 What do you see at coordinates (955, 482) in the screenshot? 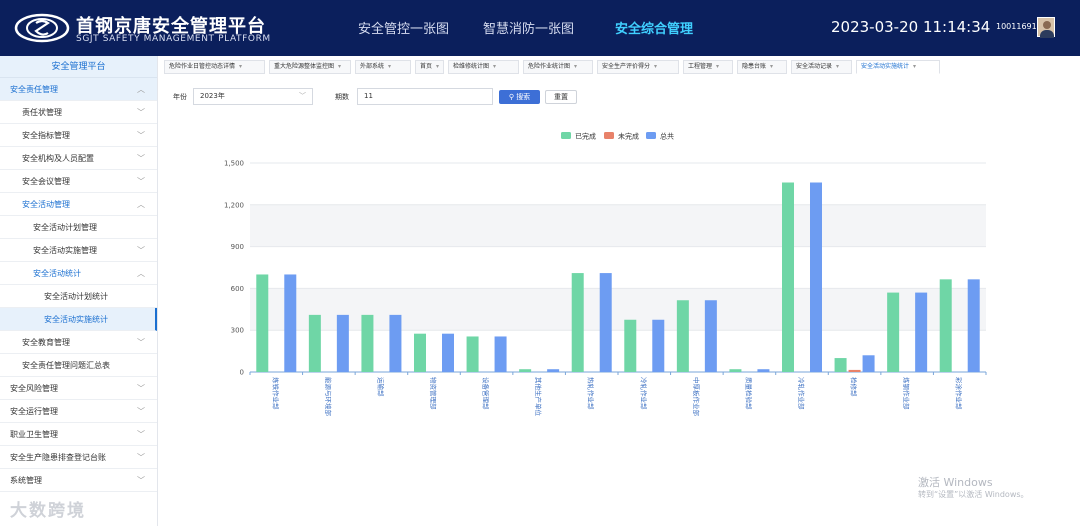
I see `windows-activation-watermark: 激活 Windows` at bounding box center [955, 482].